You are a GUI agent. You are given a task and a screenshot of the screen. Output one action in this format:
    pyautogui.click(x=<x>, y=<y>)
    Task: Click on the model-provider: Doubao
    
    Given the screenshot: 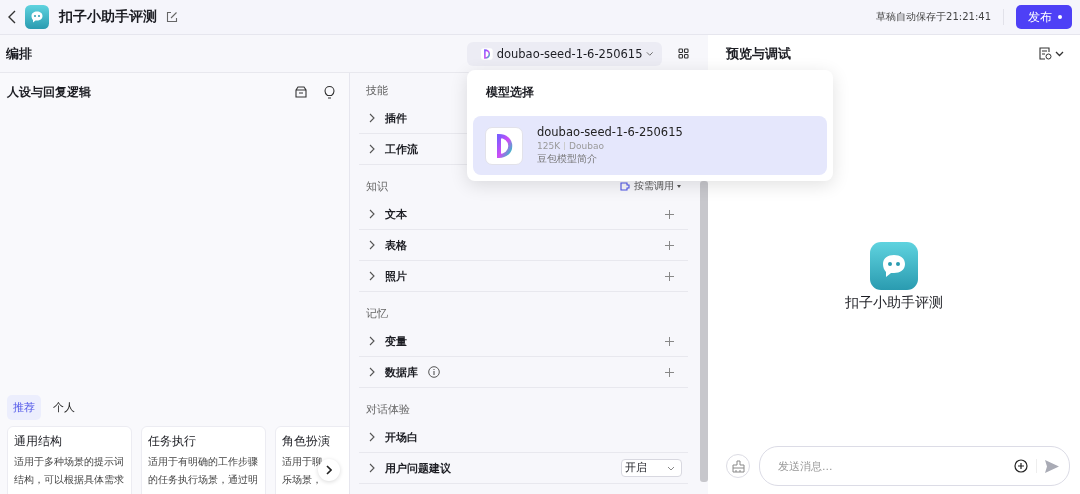 What is the action you would take?
    pyautogui.click(x=586, y=146)
    